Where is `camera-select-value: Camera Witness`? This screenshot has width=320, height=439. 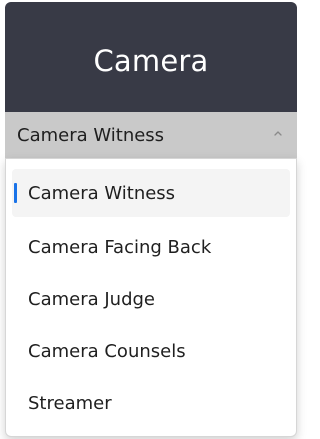 camera-select-value: Camera Witness is located at coordinates (91, 135).